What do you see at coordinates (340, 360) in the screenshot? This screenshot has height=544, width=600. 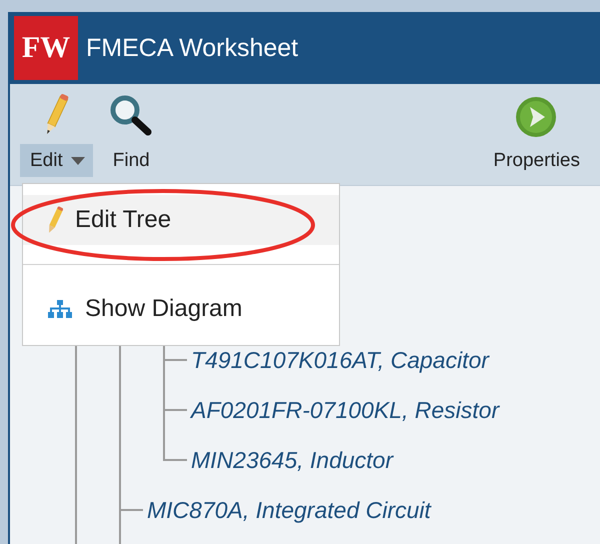 I see `tree-item: T491C107K016AT, Capacitor` at bounding box center [340, 360].